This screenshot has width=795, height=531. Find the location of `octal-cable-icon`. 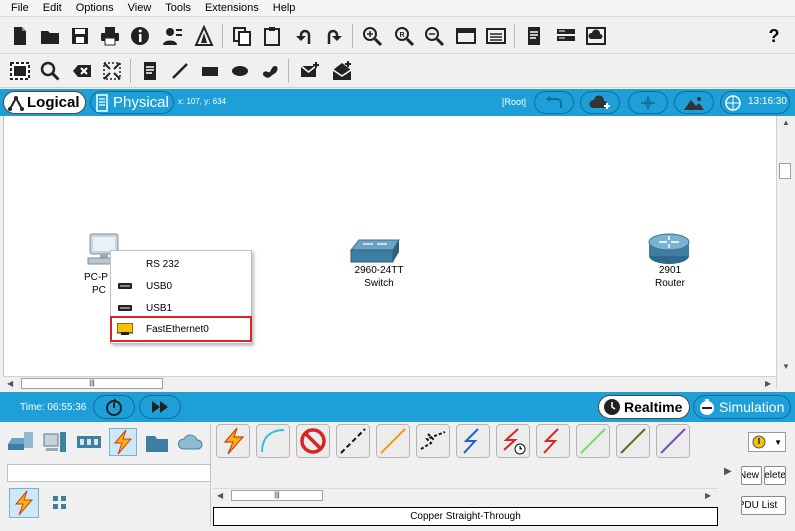

octal-cable-icon is located at coordinates (593, 441).